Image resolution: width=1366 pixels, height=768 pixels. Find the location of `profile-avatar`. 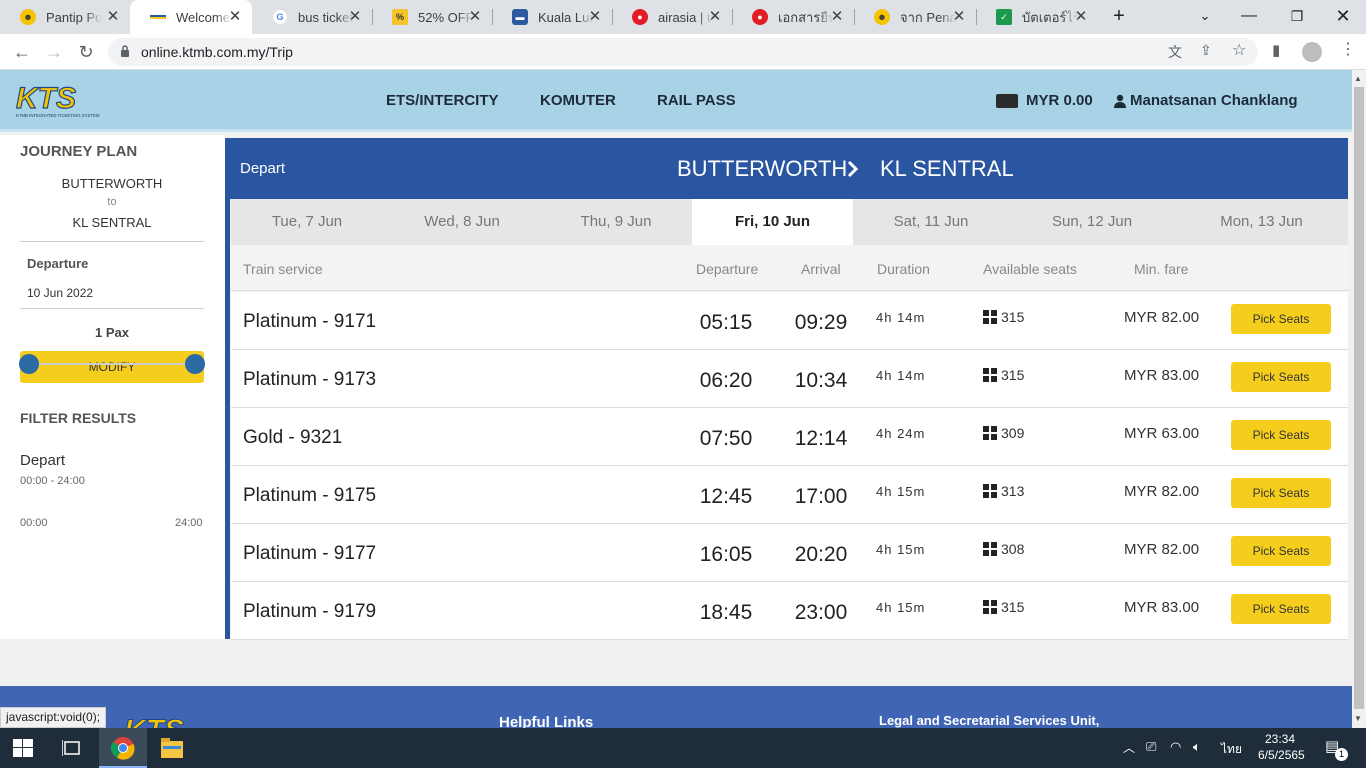

profile-avatar is located at coordinates (1312, 52).